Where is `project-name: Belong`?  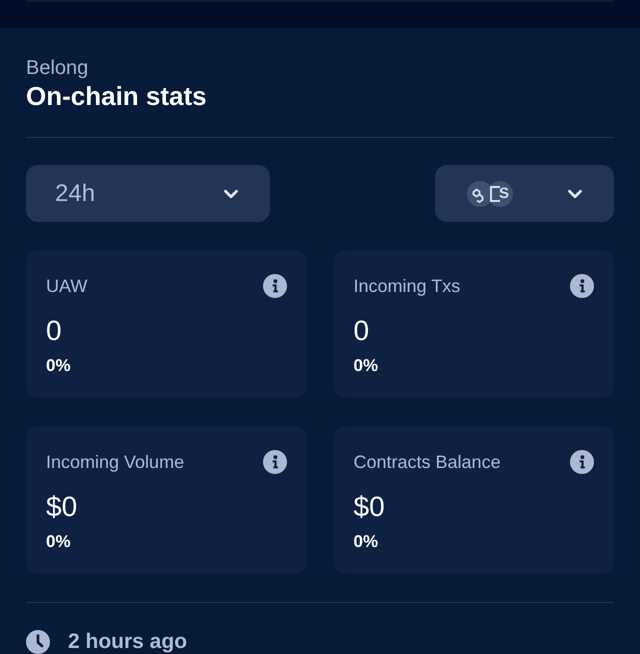 project-name: Belong is located at coordinates (58, 68).